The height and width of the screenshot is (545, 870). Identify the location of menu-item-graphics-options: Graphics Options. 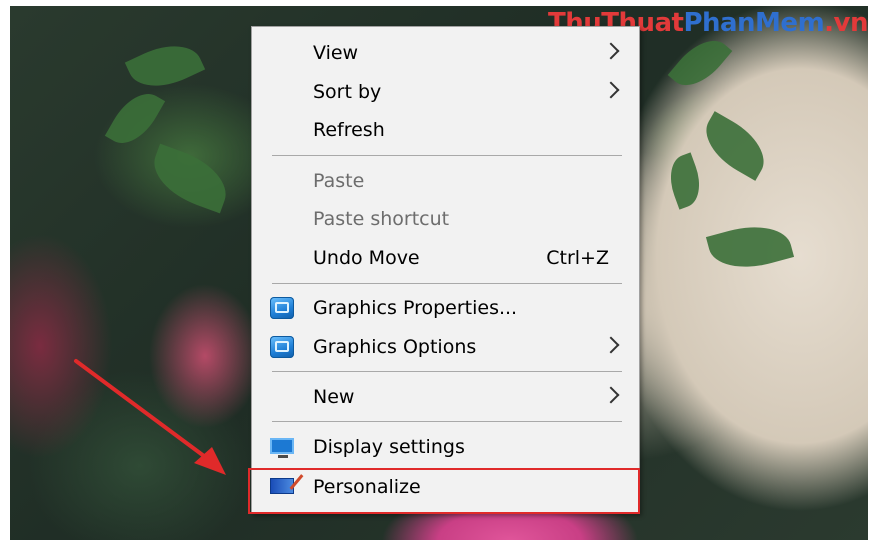
(445, 347).